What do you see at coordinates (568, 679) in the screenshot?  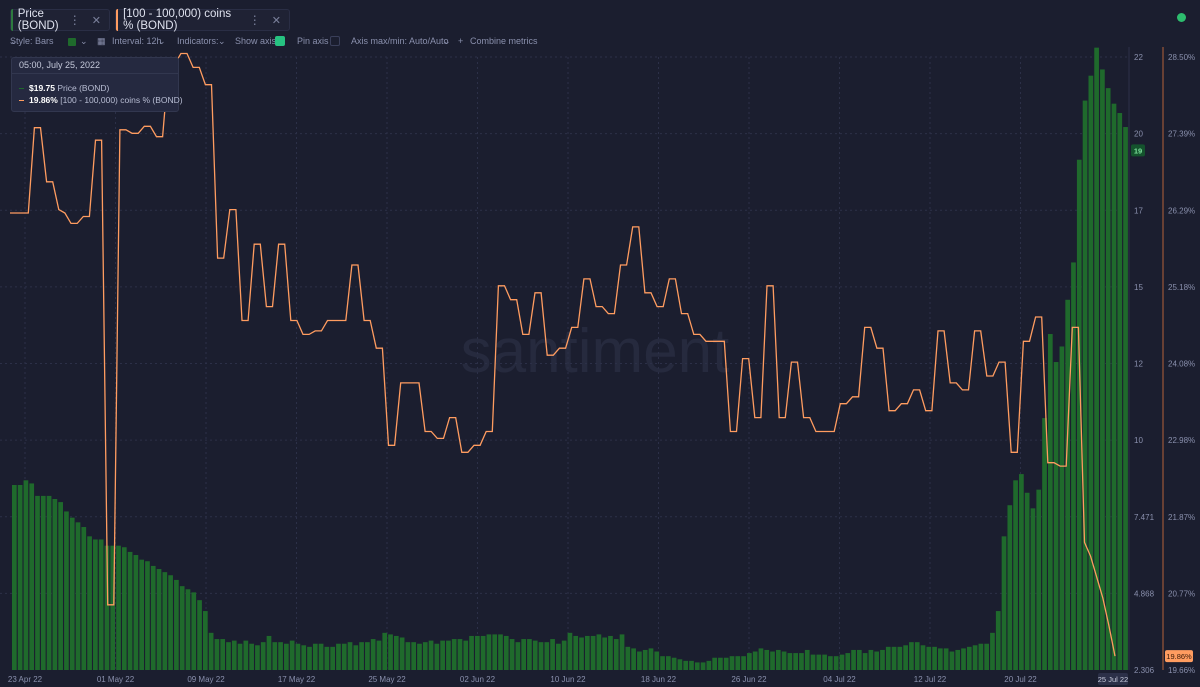 I see `x-tick-label: 10 Jun 22` at bounding box center [568, 679].